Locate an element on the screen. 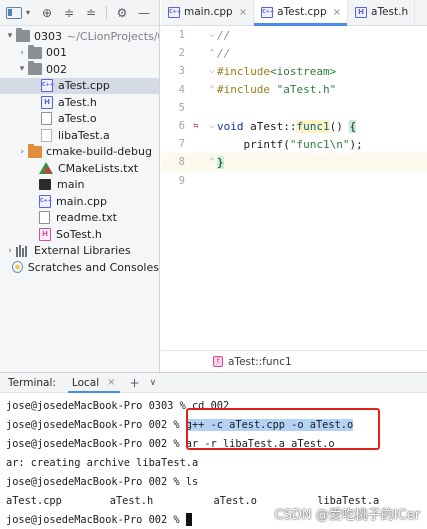 The width and height of the screenshot is (427, 529). tab-main-cpp: C++ main.cpp × is located at coordinates (208, 12).